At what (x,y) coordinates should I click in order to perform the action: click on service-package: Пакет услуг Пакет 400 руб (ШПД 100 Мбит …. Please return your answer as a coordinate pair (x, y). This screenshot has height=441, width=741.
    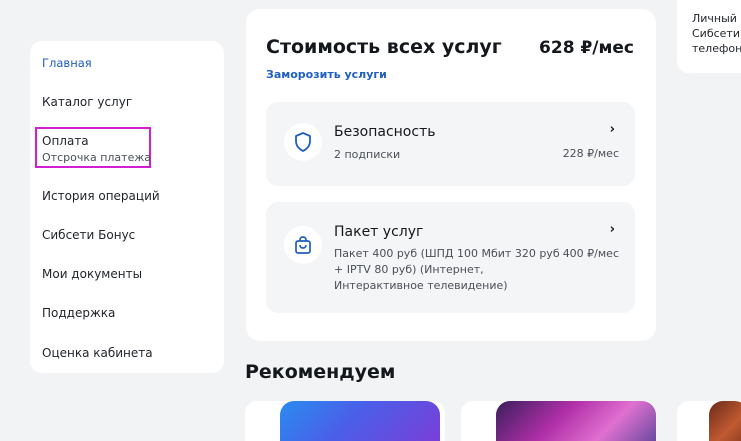
    Looking at the image, I should click on (450, 257).